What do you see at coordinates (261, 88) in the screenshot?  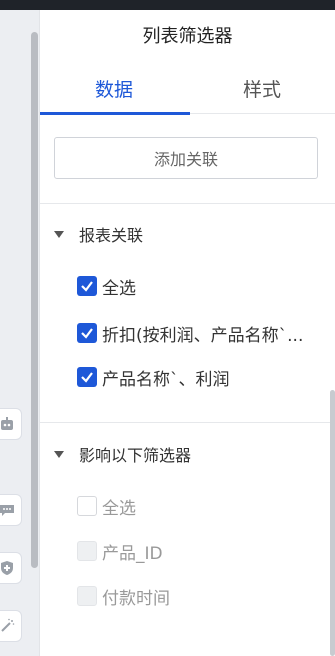 I see `tab-style: 样式` at bounding box center [261, 88].